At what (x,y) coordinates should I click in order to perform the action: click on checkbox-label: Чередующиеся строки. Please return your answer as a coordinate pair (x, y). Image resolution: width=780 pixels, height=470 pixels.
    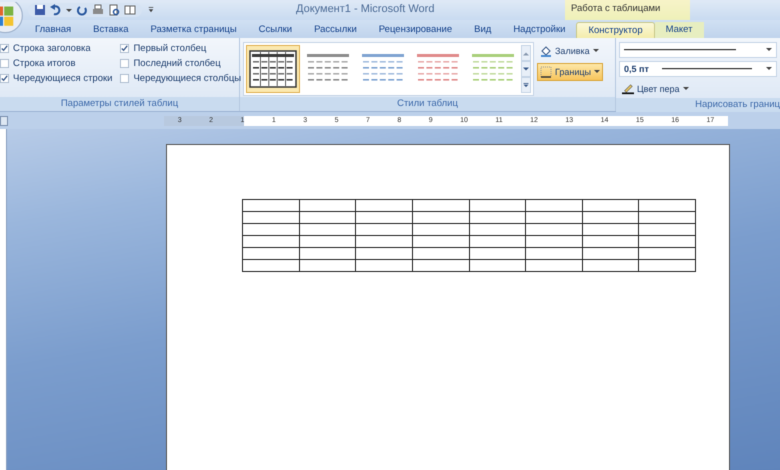
    Looking at the image, I should click on (62, 78).